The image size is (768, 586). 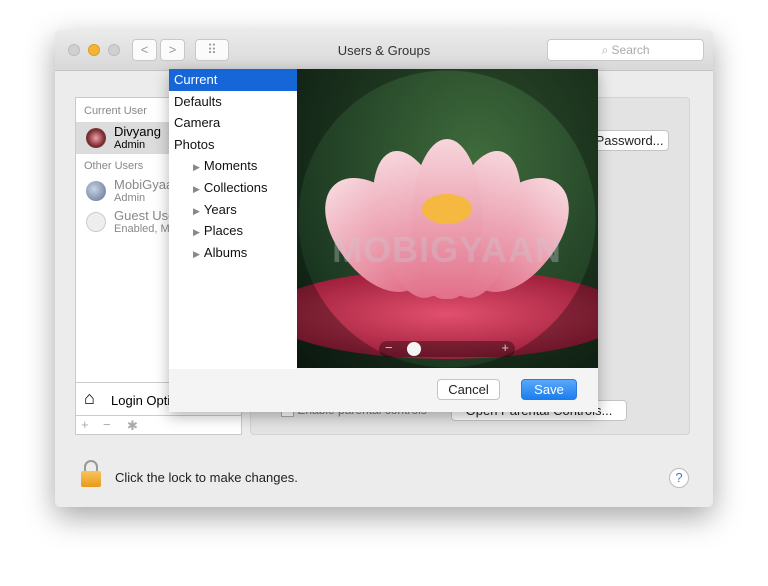 What do you see at coordinates (233, 102) in the screenshot?
I see `source-defaults: Defaults` at bounding box center [233, 102].